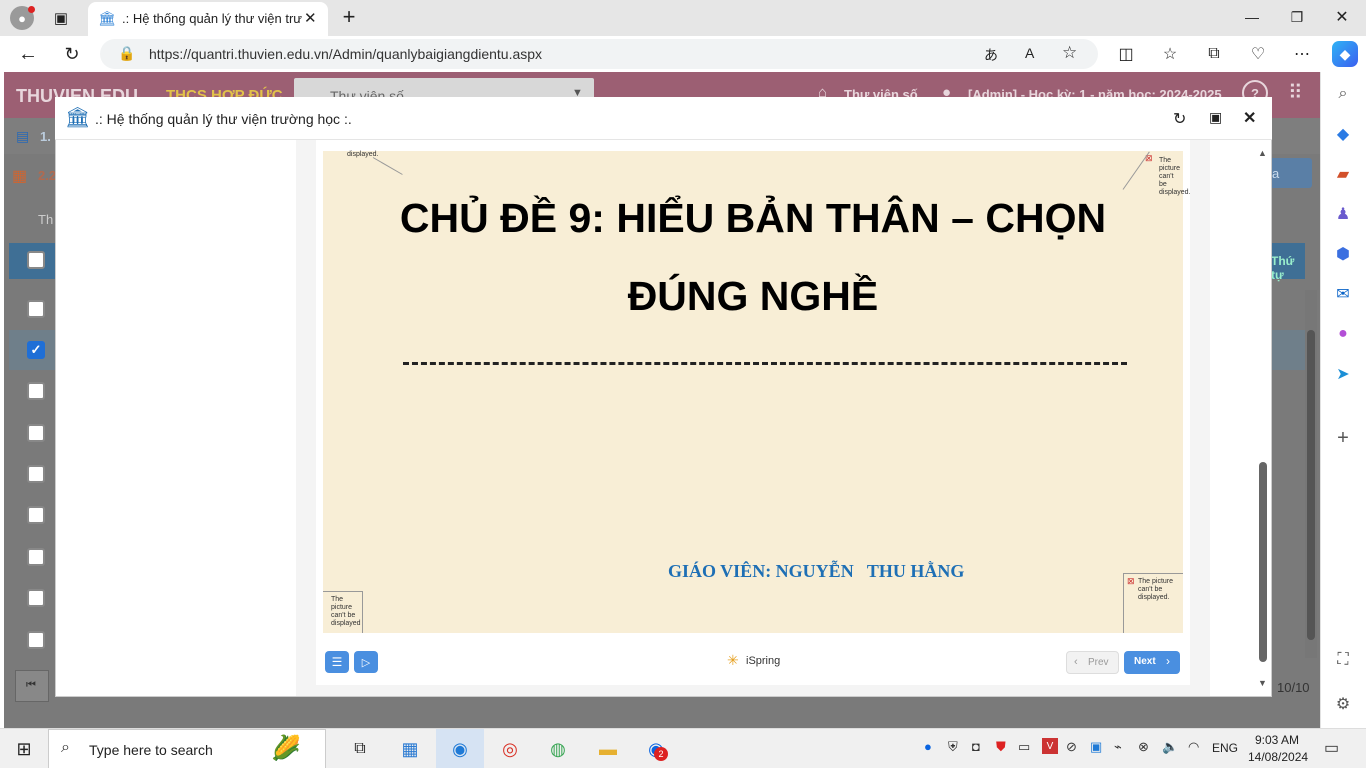 This screenshot has width=1366, height=768. I want to click on add-sidebar-icon: +, so click(1343, 438).